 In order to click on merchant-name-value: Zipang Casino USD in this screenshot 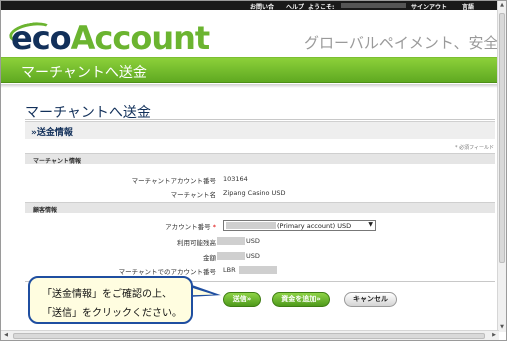, I will do `click(254, 193)`.